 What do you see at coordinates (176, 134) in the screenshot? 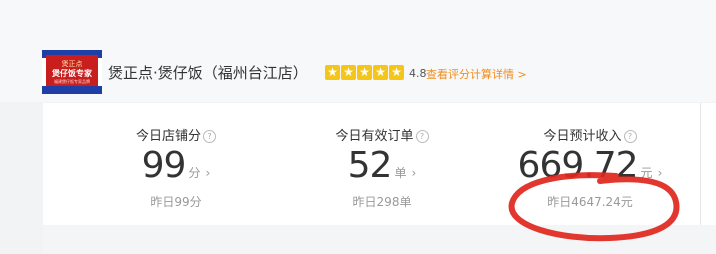
I see `metric-label: 今日店铺分?` at bounding box center [176, 134].